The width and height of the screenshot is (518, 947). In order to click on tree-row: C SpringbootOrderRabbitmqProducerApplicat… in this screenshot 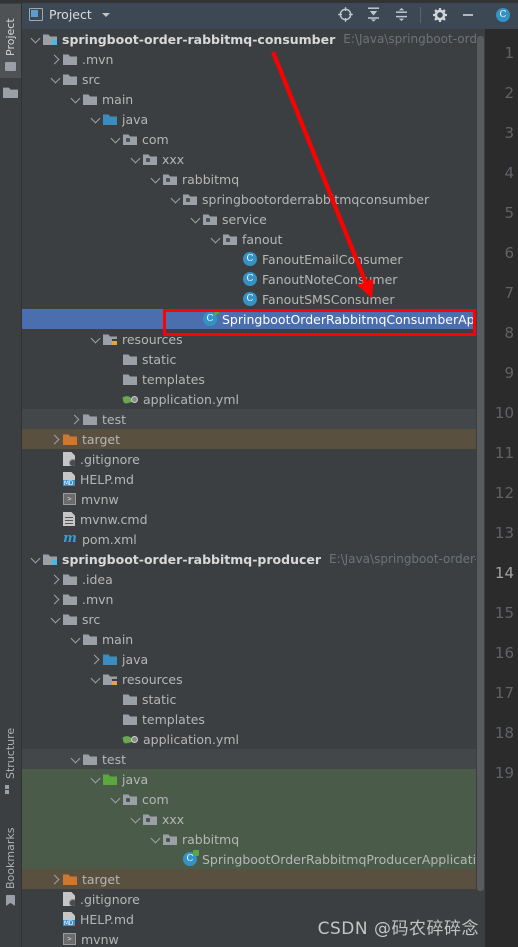, I will do `click(253, 859)`.